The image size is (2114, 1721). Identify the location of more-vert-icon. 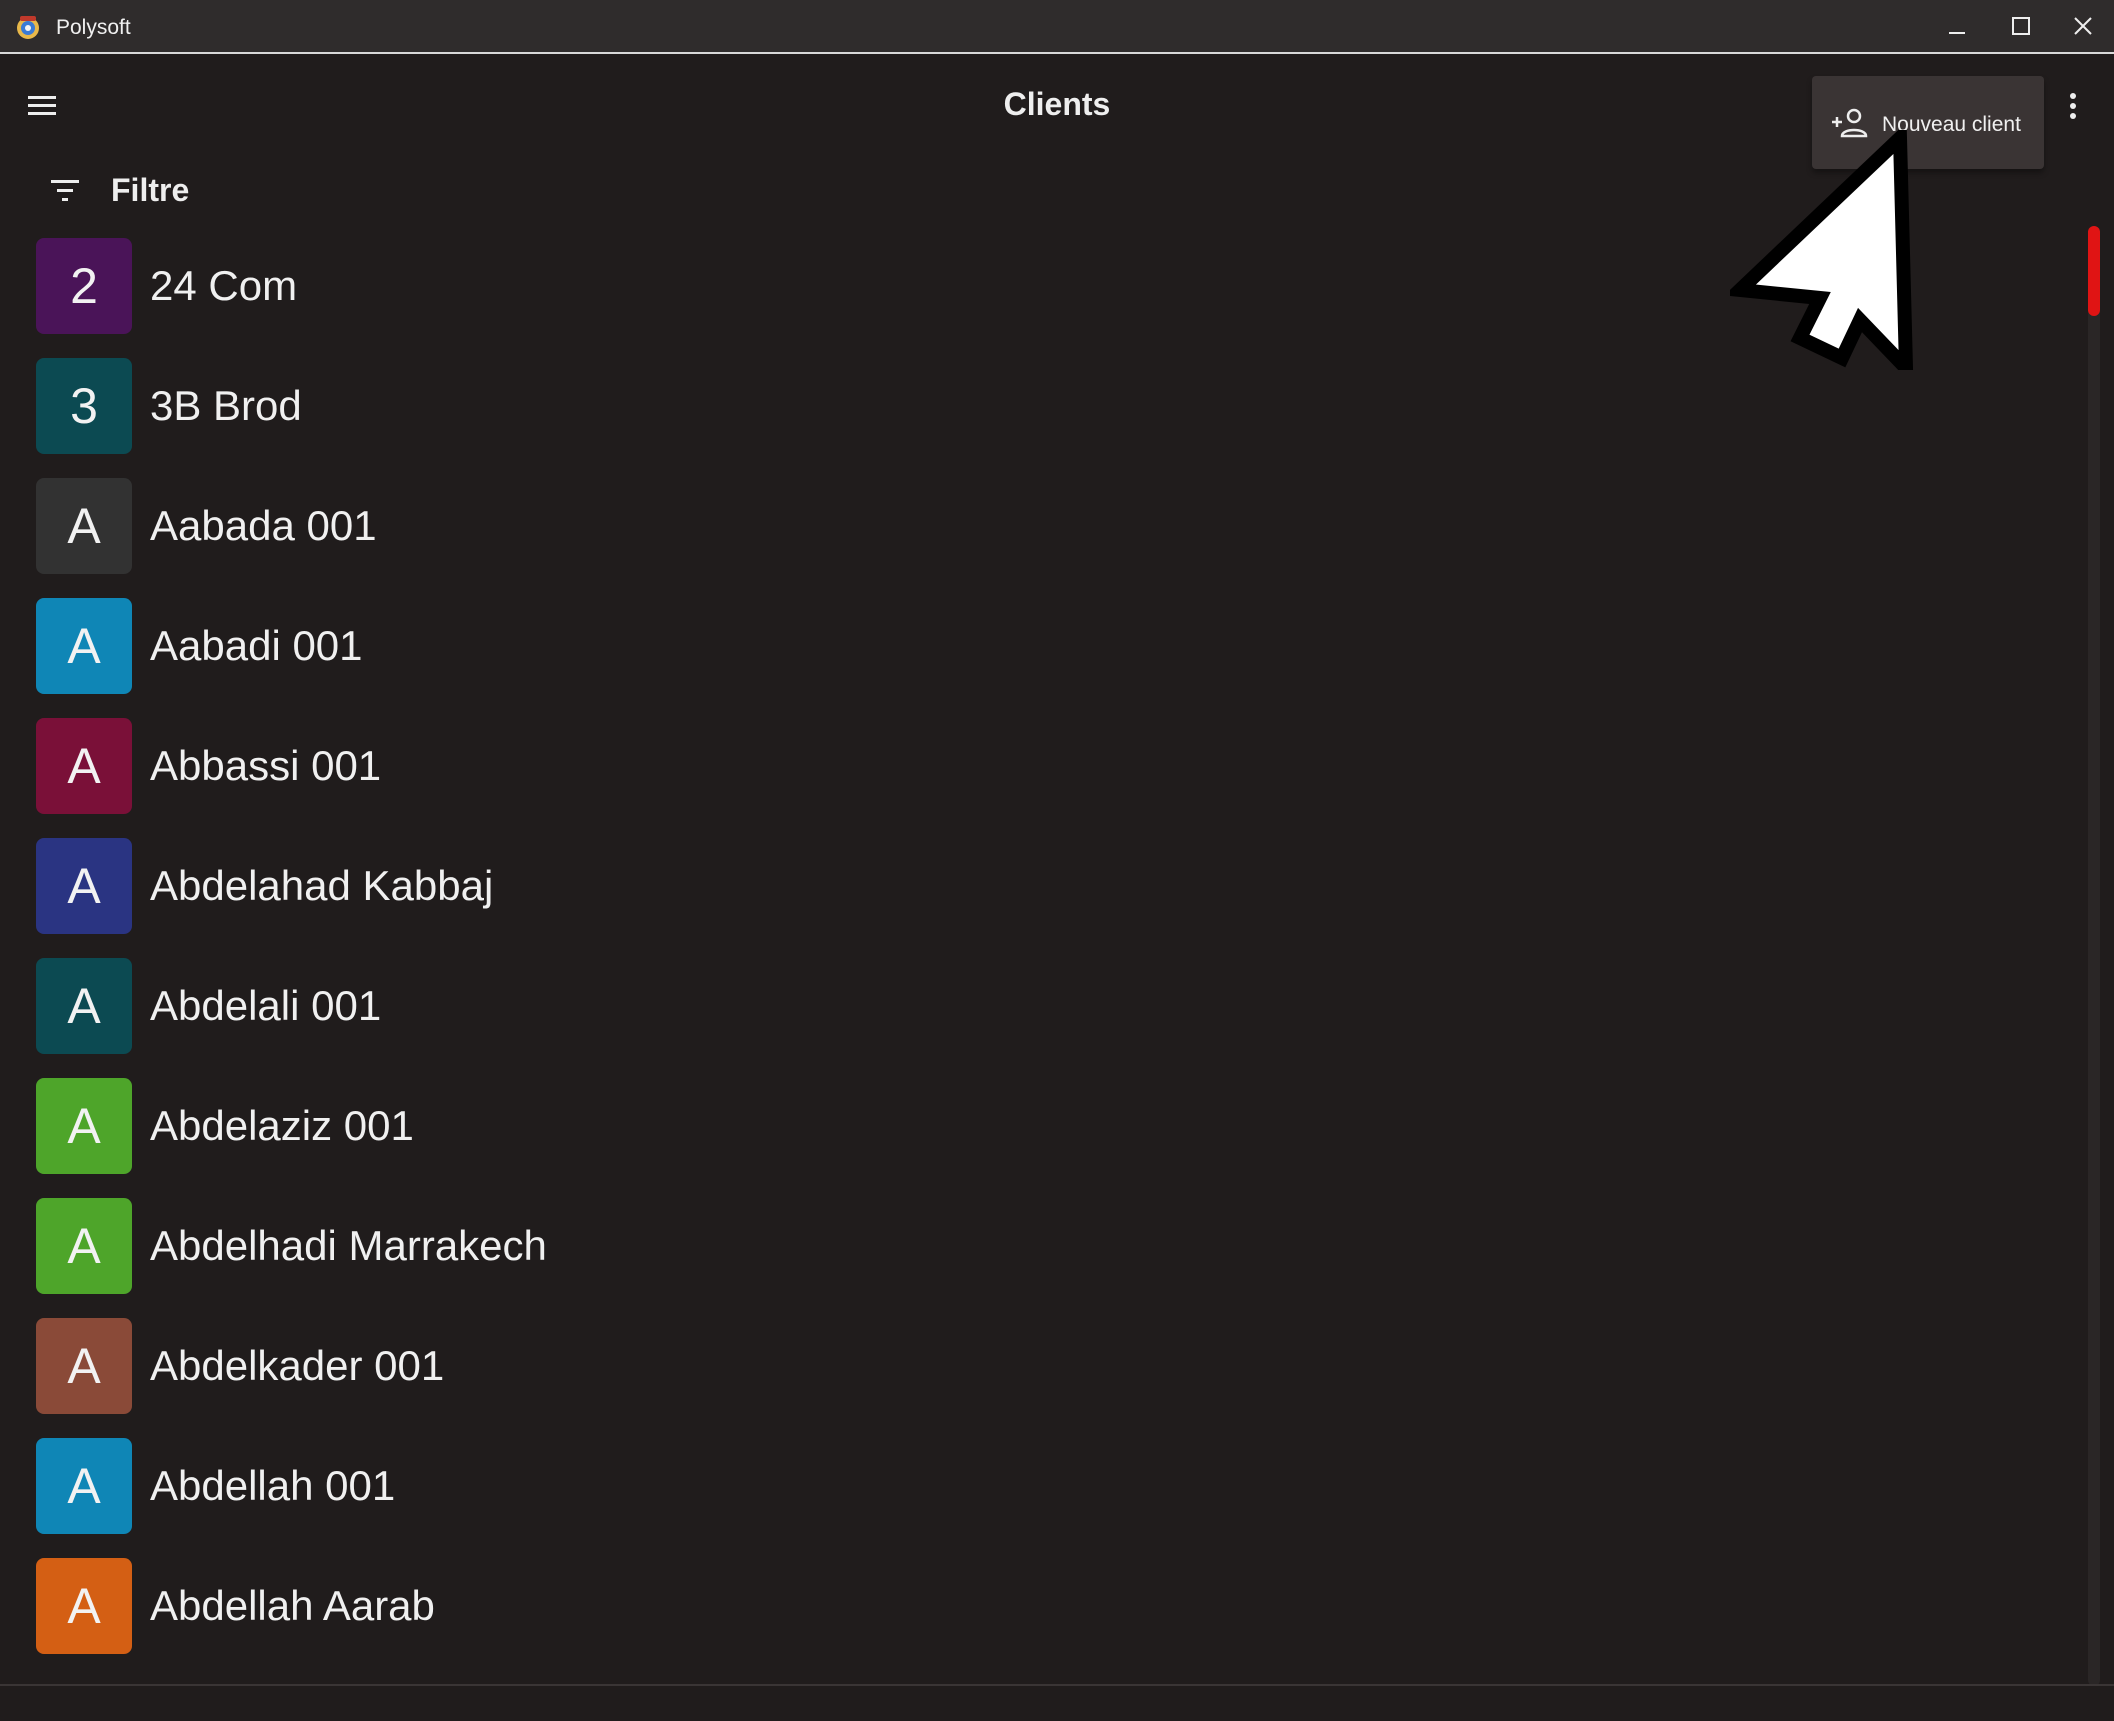
(2073, 106).